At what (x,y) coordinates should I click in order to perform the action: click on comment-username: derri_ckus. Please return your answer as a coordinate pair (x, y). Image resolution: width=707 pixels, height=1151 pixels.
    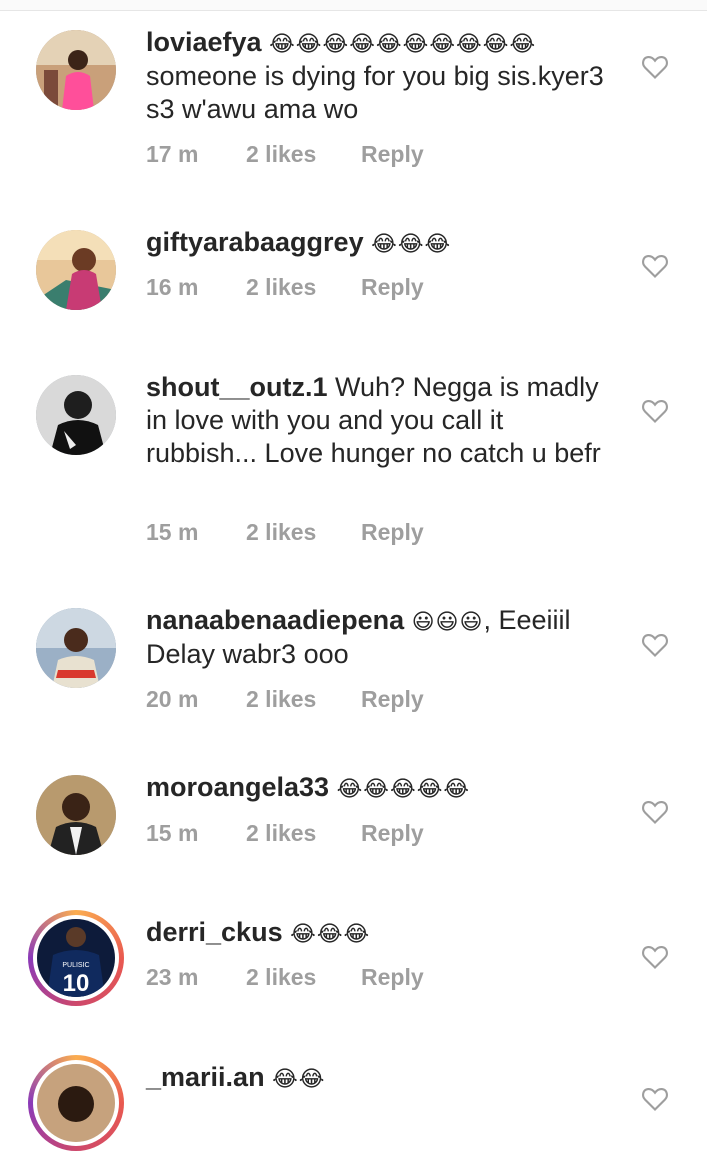
    Looking at the image, I should click on (214, 932).